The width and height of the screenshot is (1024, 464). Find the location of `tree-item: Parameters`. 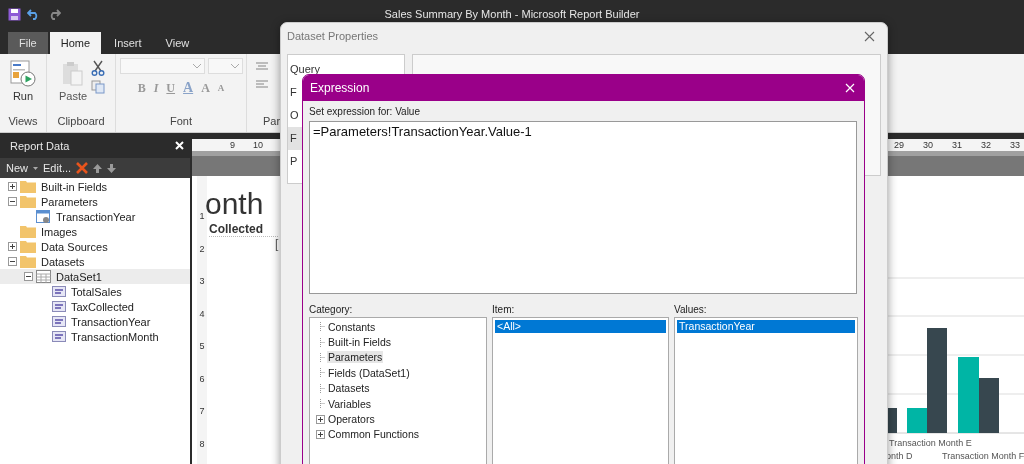

tree-item: Parameters is located at coordinates (95, 201).